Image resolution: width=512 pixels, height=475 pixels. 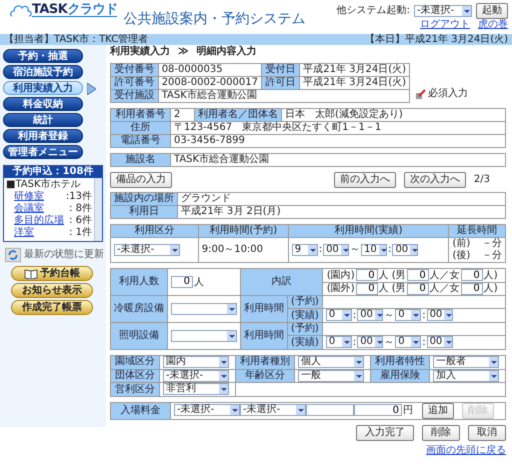 What do you see at coordinates (195, 389) in the screenshot?
I see `dropdown: 非営利` at bounding box center [195, 389].